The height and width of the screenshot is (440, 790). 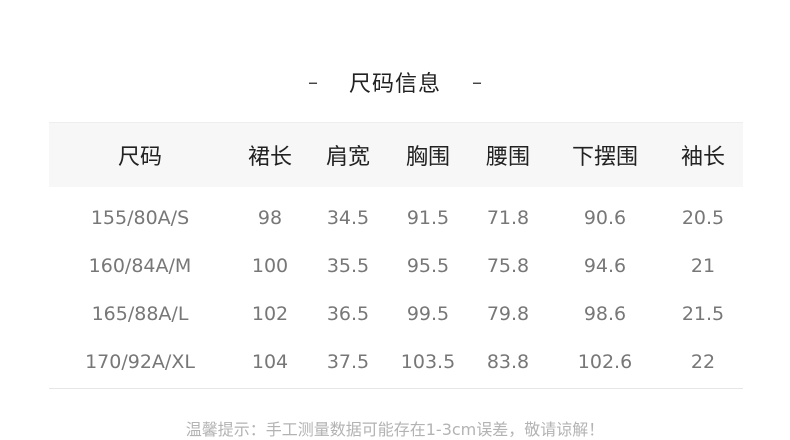 What do you see at coordinates (508, 154) in the screenshot?
I see `header-waist: 腰围` at bounding box center [508, 154].